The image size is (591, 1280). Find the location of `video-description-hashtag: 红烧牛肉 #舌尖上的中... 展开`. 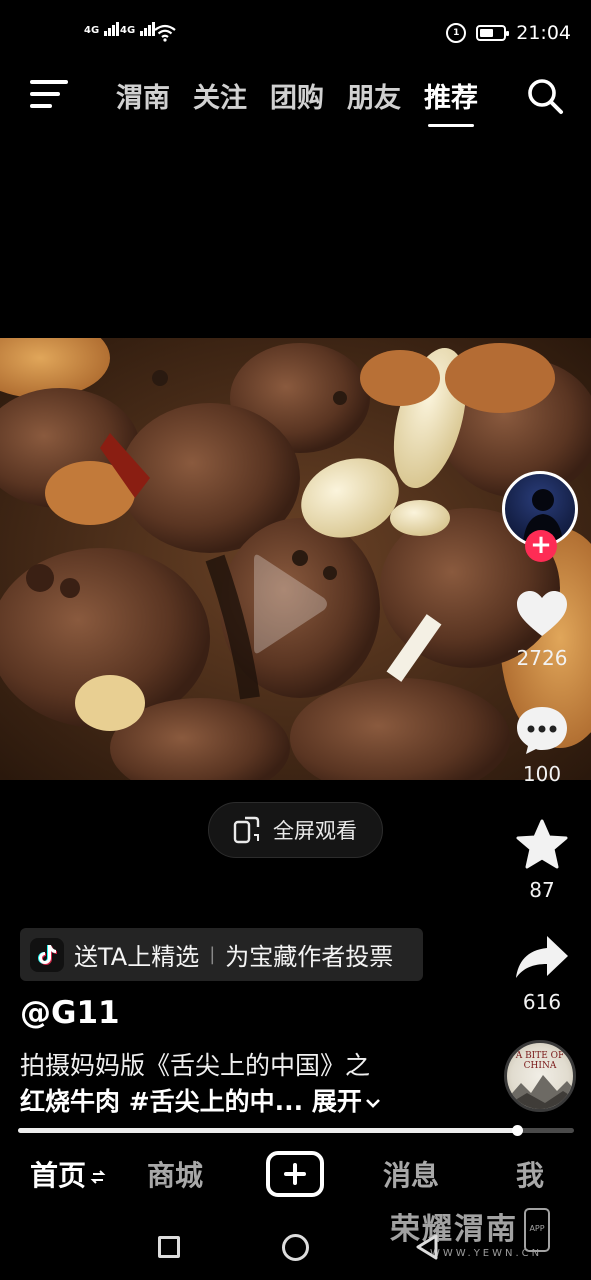

video-description-hashtag: 红烧牛肉 #舌尖上的中... 展开 is located at coordinates (201, 1100).